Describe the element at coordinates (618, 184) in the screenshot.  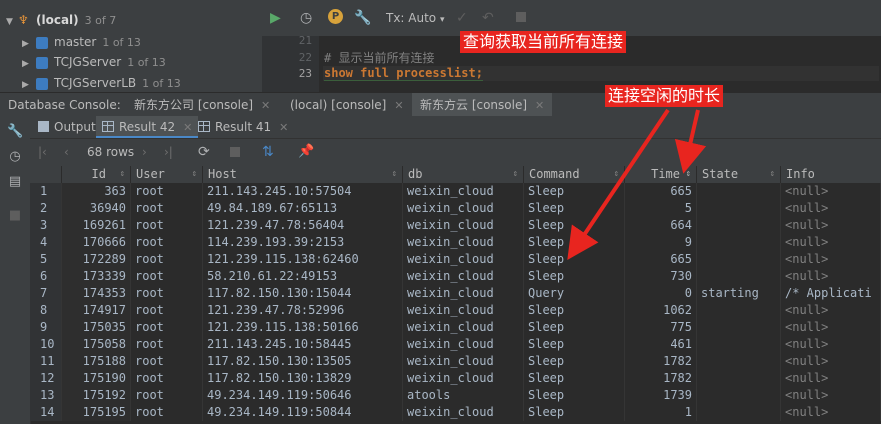
I see `arrow-to-command` at that location.